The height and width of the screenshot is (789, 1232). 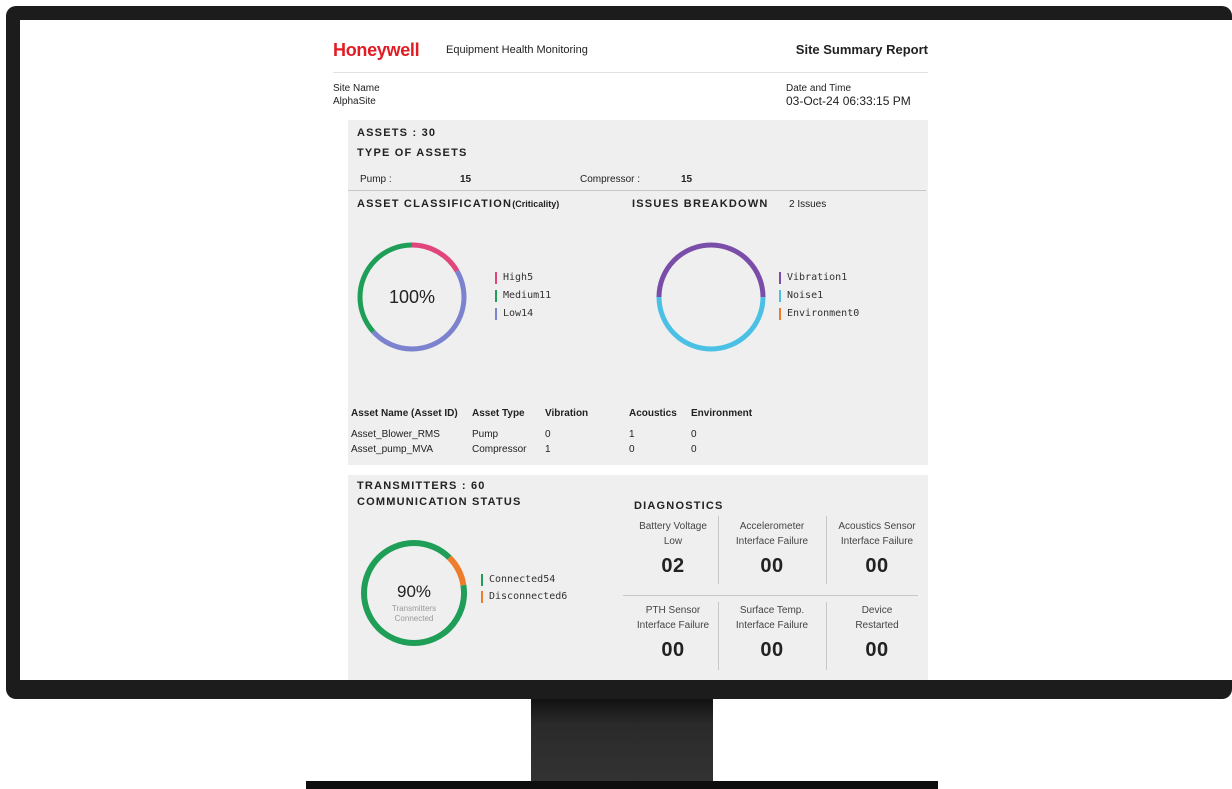 What do you see at coordinates (439, 502) in the screenshot?
I see `communication-status-title: COMMUNICATION STATUS` at bounding box center [439, 502].